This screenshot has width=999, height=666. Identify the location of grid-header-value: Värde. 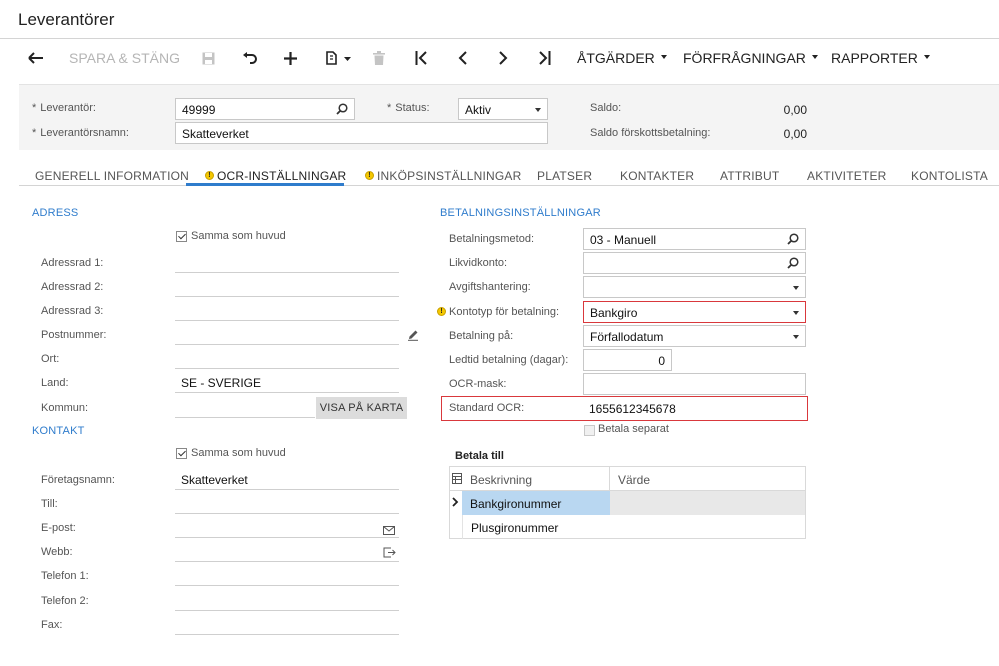
(707, 479).